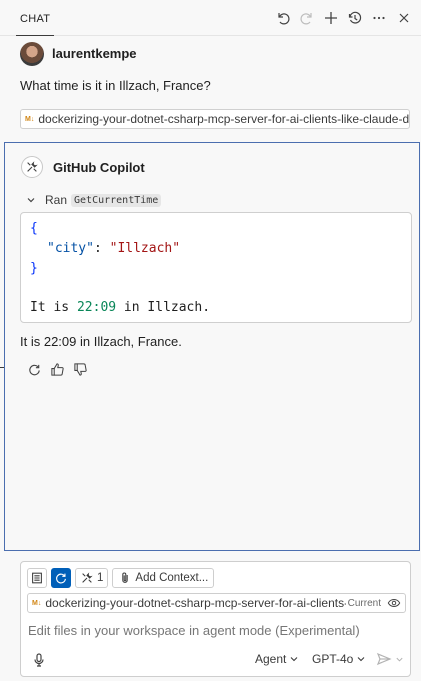 The width and height of the screenshot is (421, 681). I want to click on chat-header: CHAT, so click(210, 18).